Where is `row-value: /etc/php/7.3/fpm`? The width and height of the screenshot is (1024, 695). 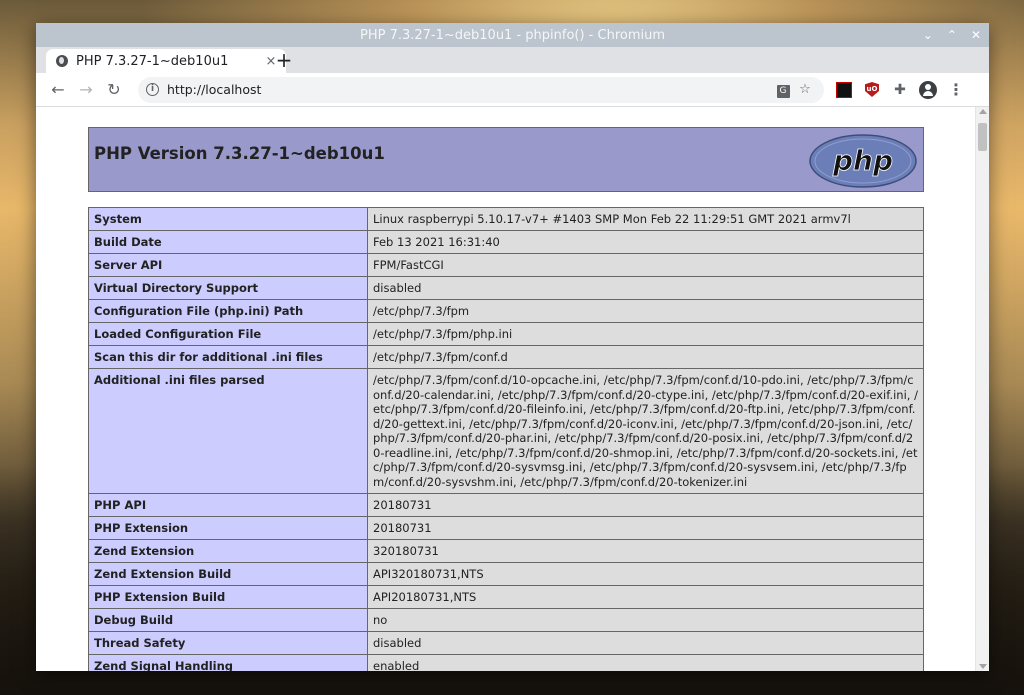
row-value: /etc/php/7.3/fpm is located at coordinates (645, 311).